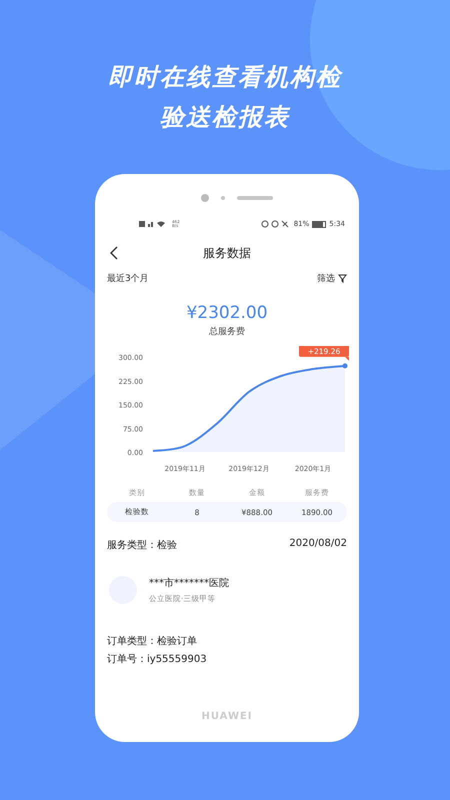 Image resolution: width=450 pixels, height=800 pixels. What do you see at coordinates (318, 544) in the screenshot?
I see `order-date: 2020/08/02` at bounding box center [318, 544].